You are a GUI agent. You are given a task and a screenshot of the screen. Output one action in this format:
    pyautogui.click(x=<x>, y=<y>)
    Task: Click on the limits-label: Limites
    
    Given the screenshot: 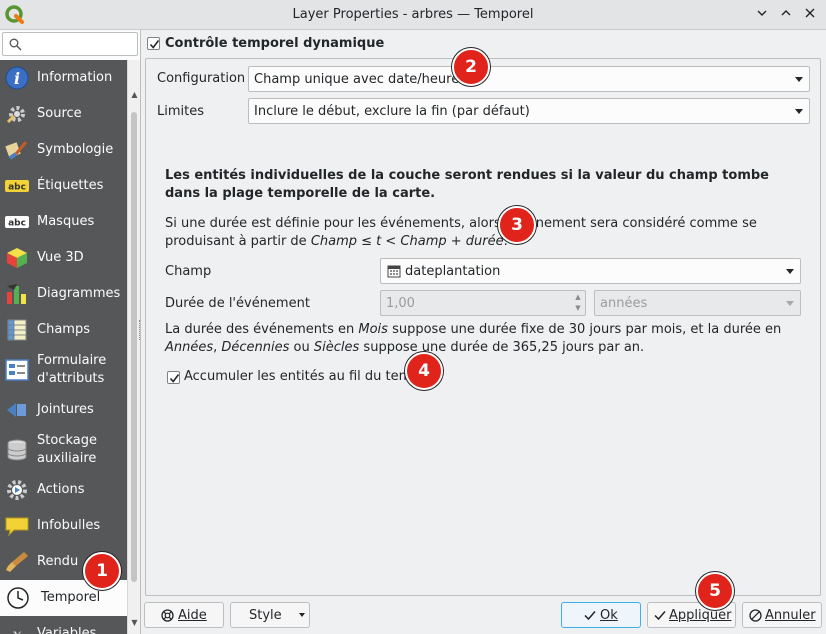 What is the action you would take?
    pyautogui.click(x=180, y=111)
    